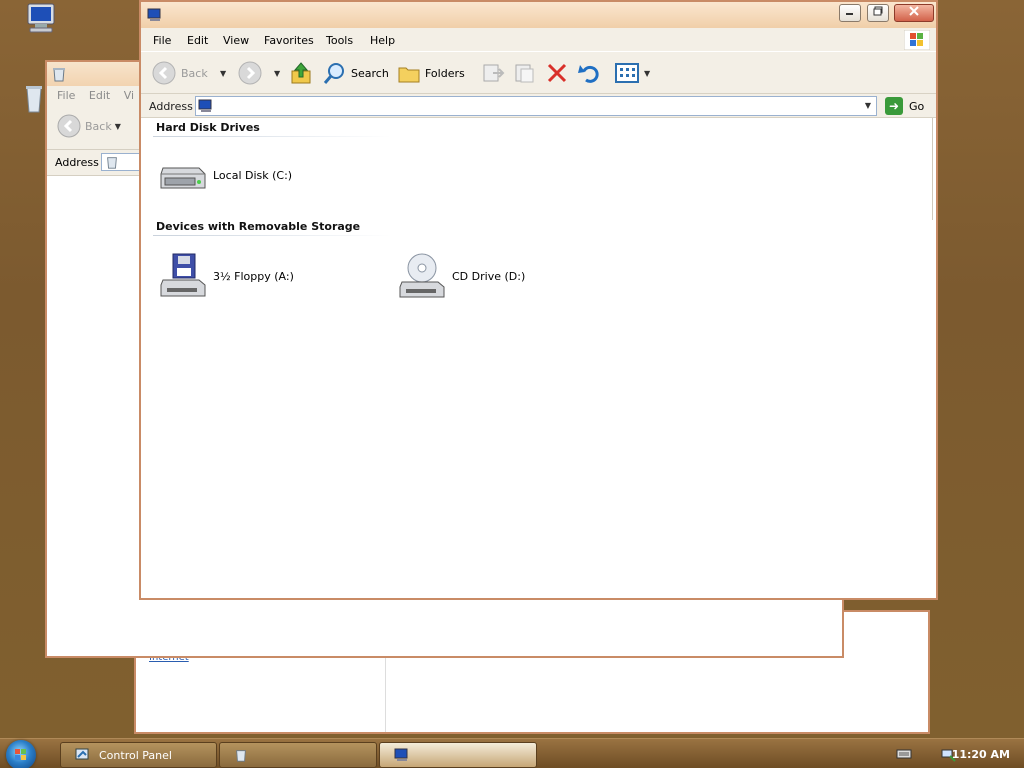 This screenshot has height=768, width=1024. I want to click on delete-icon, so click(557, 73).